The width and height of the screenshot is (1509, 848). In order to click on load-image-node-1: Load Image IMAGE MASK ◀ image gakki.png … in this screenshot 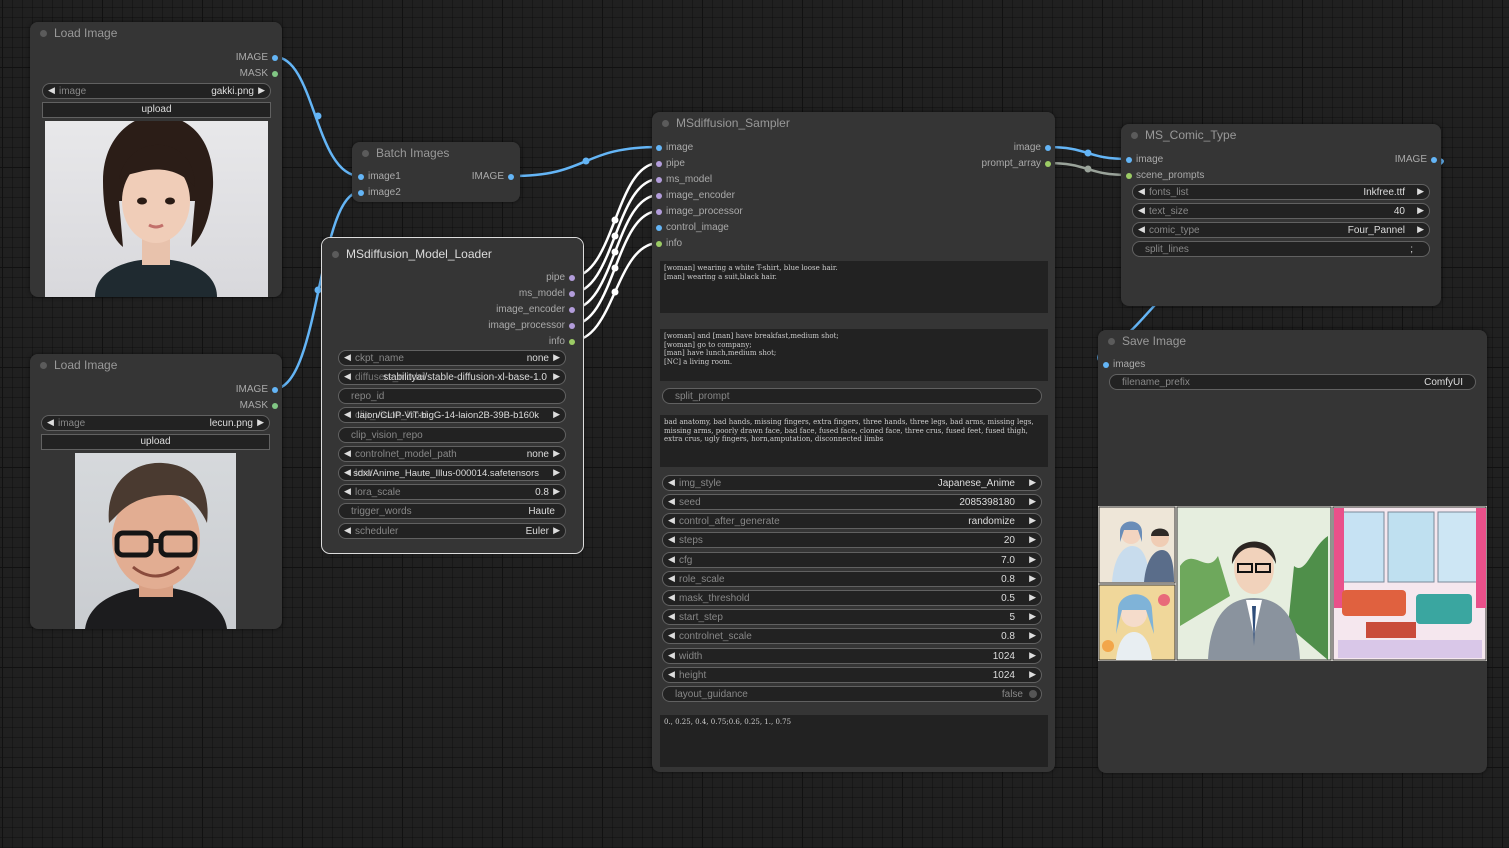, I will do `click(156, 159)`.